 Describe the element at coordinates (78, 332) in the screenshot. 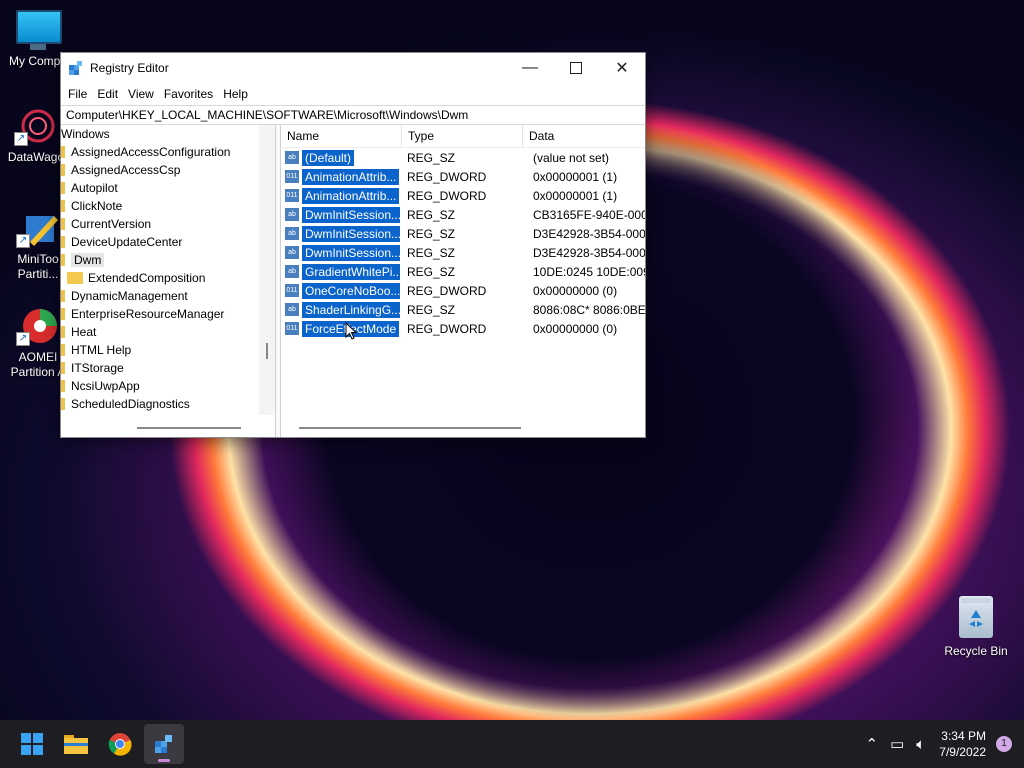

I see `tree-item: Heat` at that location.